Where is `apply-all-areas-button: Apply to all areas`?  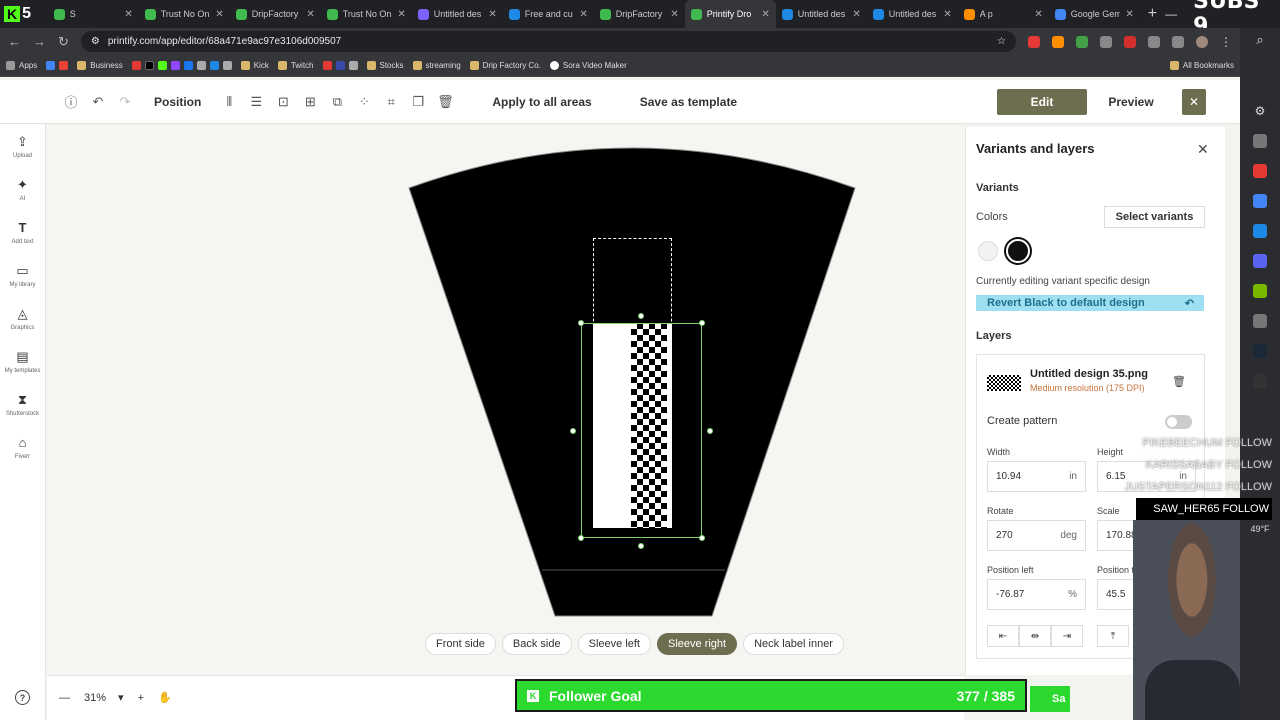
apply-all-areas-button: Apply to all areas is located at coordinates (542, 101).